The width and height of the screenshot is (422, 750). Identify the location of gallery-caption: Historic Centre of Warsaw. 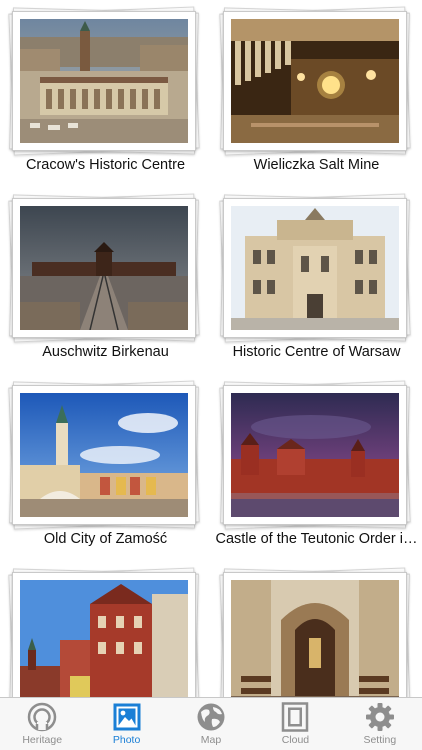
(316, 352).